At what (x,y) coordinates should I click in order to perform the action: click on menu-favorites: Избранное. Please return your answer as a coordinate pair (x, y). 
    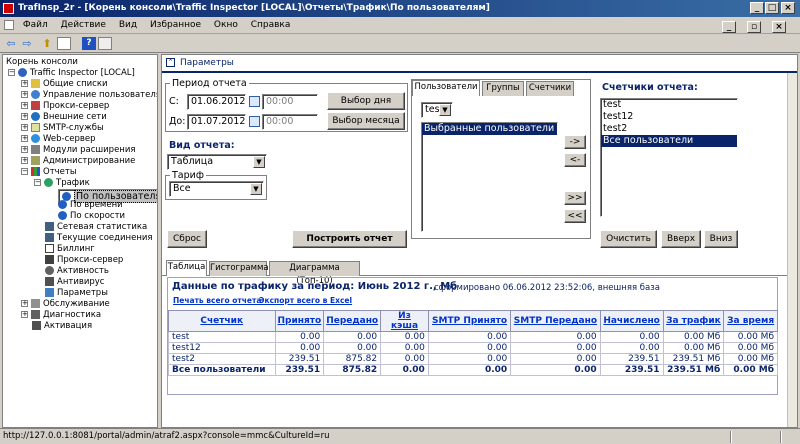
    Looking at the image, I should click on (175, 25).